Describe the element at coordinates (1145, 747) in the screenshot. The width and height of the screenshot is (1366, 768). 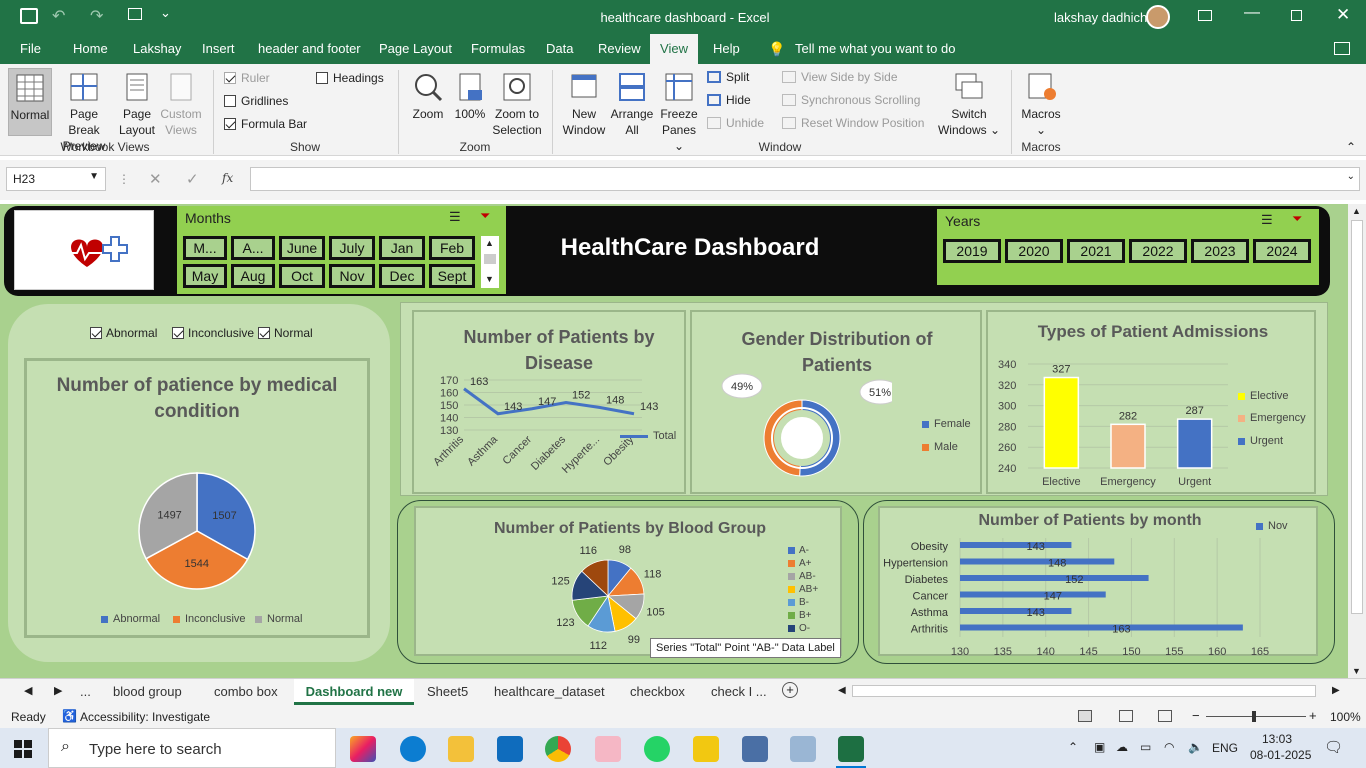
I see `battery-icon: ▭` at that location.